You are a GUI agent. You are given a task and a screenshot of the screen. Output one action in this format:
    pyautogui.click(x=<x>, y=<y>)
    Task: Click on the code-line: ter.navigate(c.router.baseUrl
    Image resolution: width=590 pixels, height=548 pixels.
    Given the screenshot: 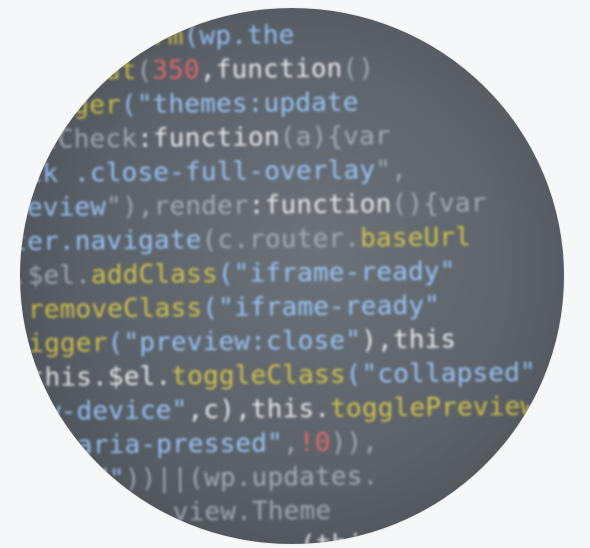 What is the action you would take?
    pyautogui.click(x=292, y=239)
    